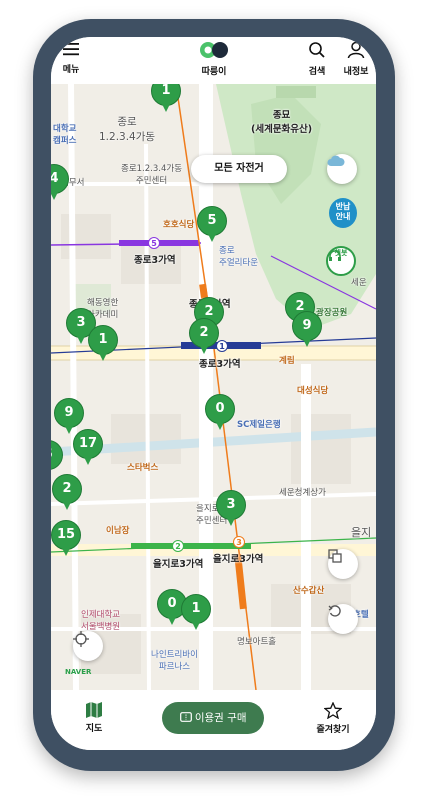 The height and width of the screenshot is (812, 427). What do you see at coordinates (334, 611) in the screenshot?
I see `refresh-icon` at bounding box center [334, 611].